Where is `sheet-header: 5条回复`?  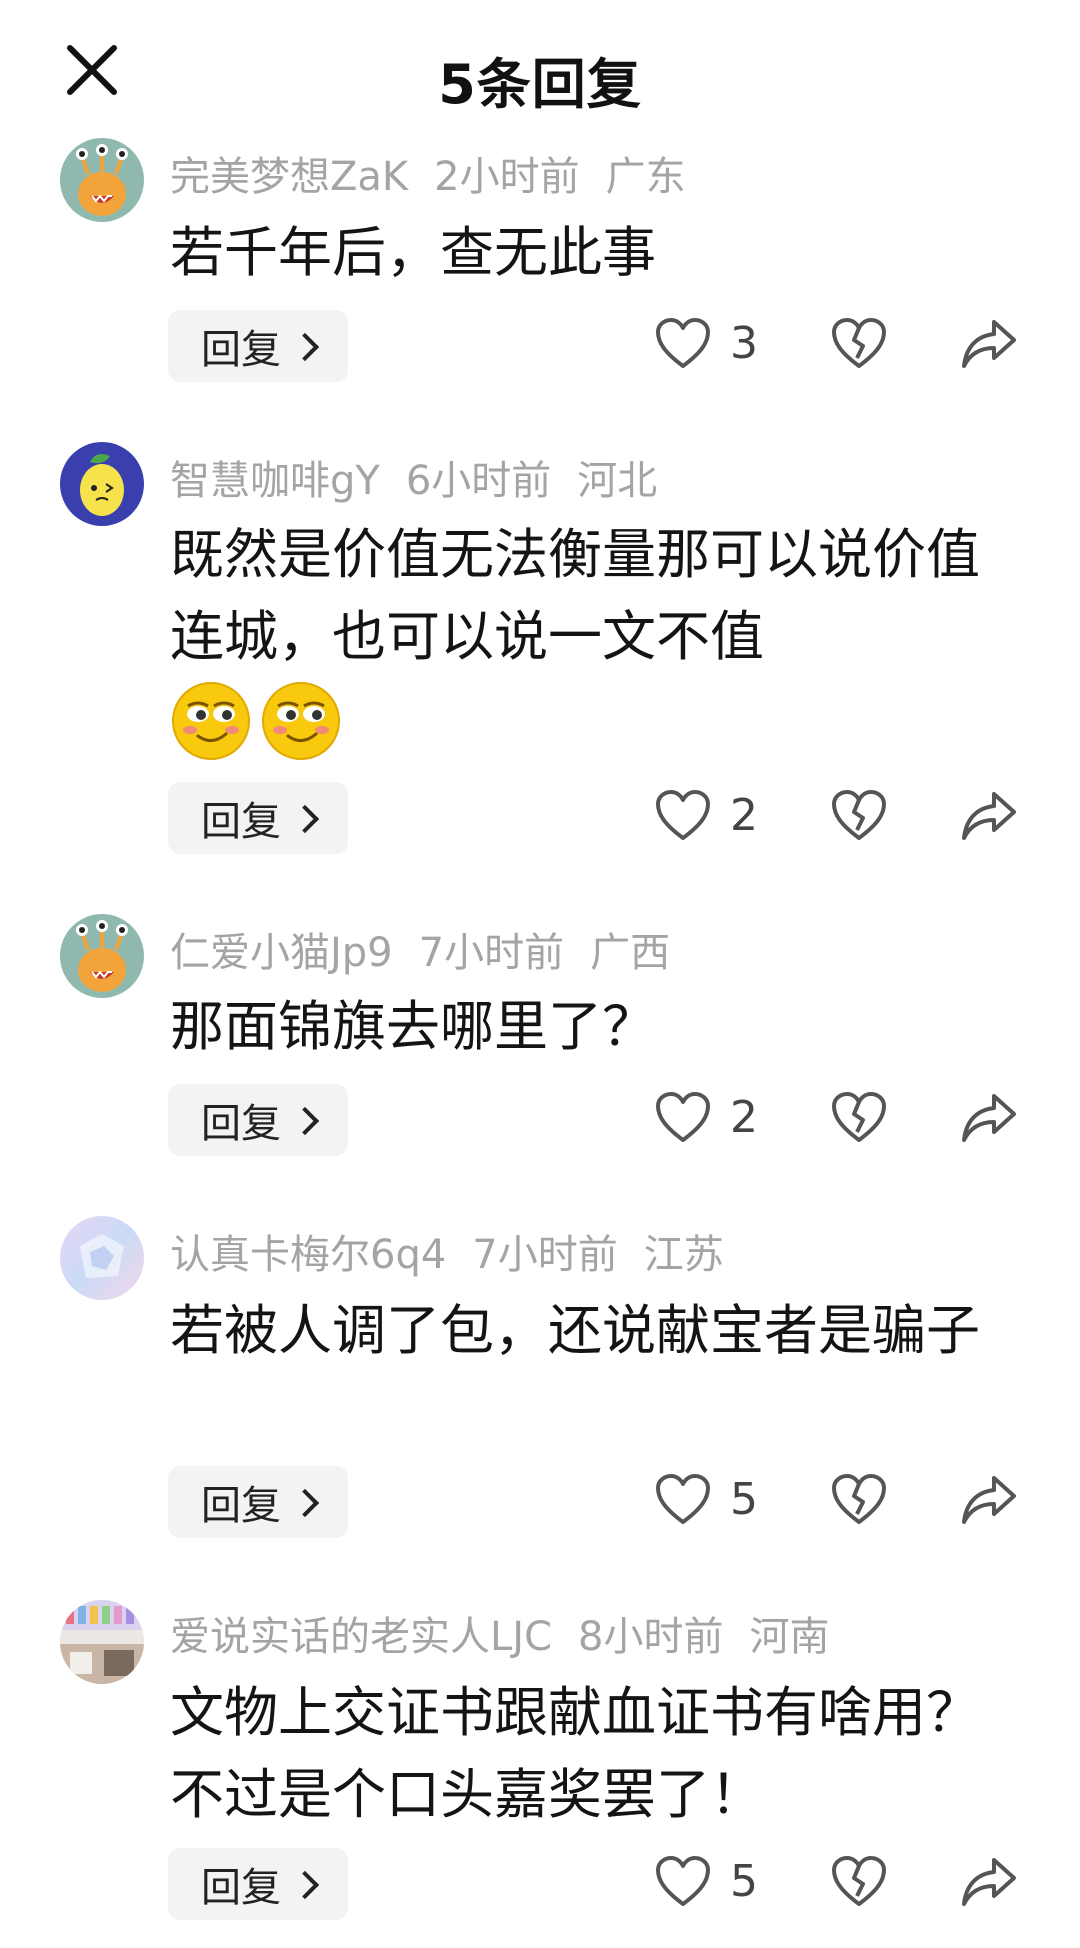 sheet-header: 5条回复 is located at coordinates (540, 70).